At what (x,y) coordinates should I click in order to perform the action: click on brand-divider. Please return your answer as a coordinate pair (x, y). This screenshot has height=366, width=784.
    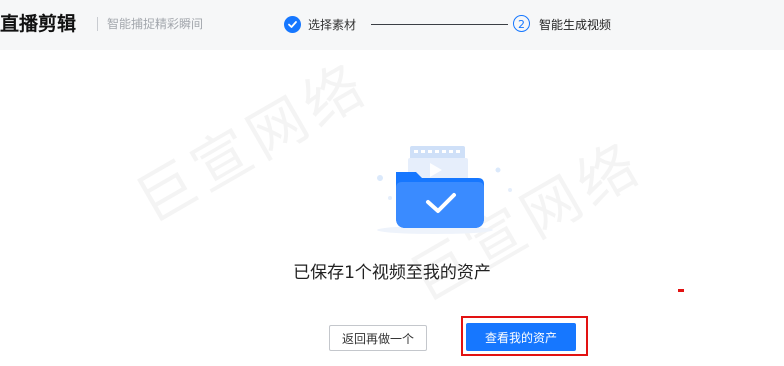
    Looking at the image, I should click on (97, 24).